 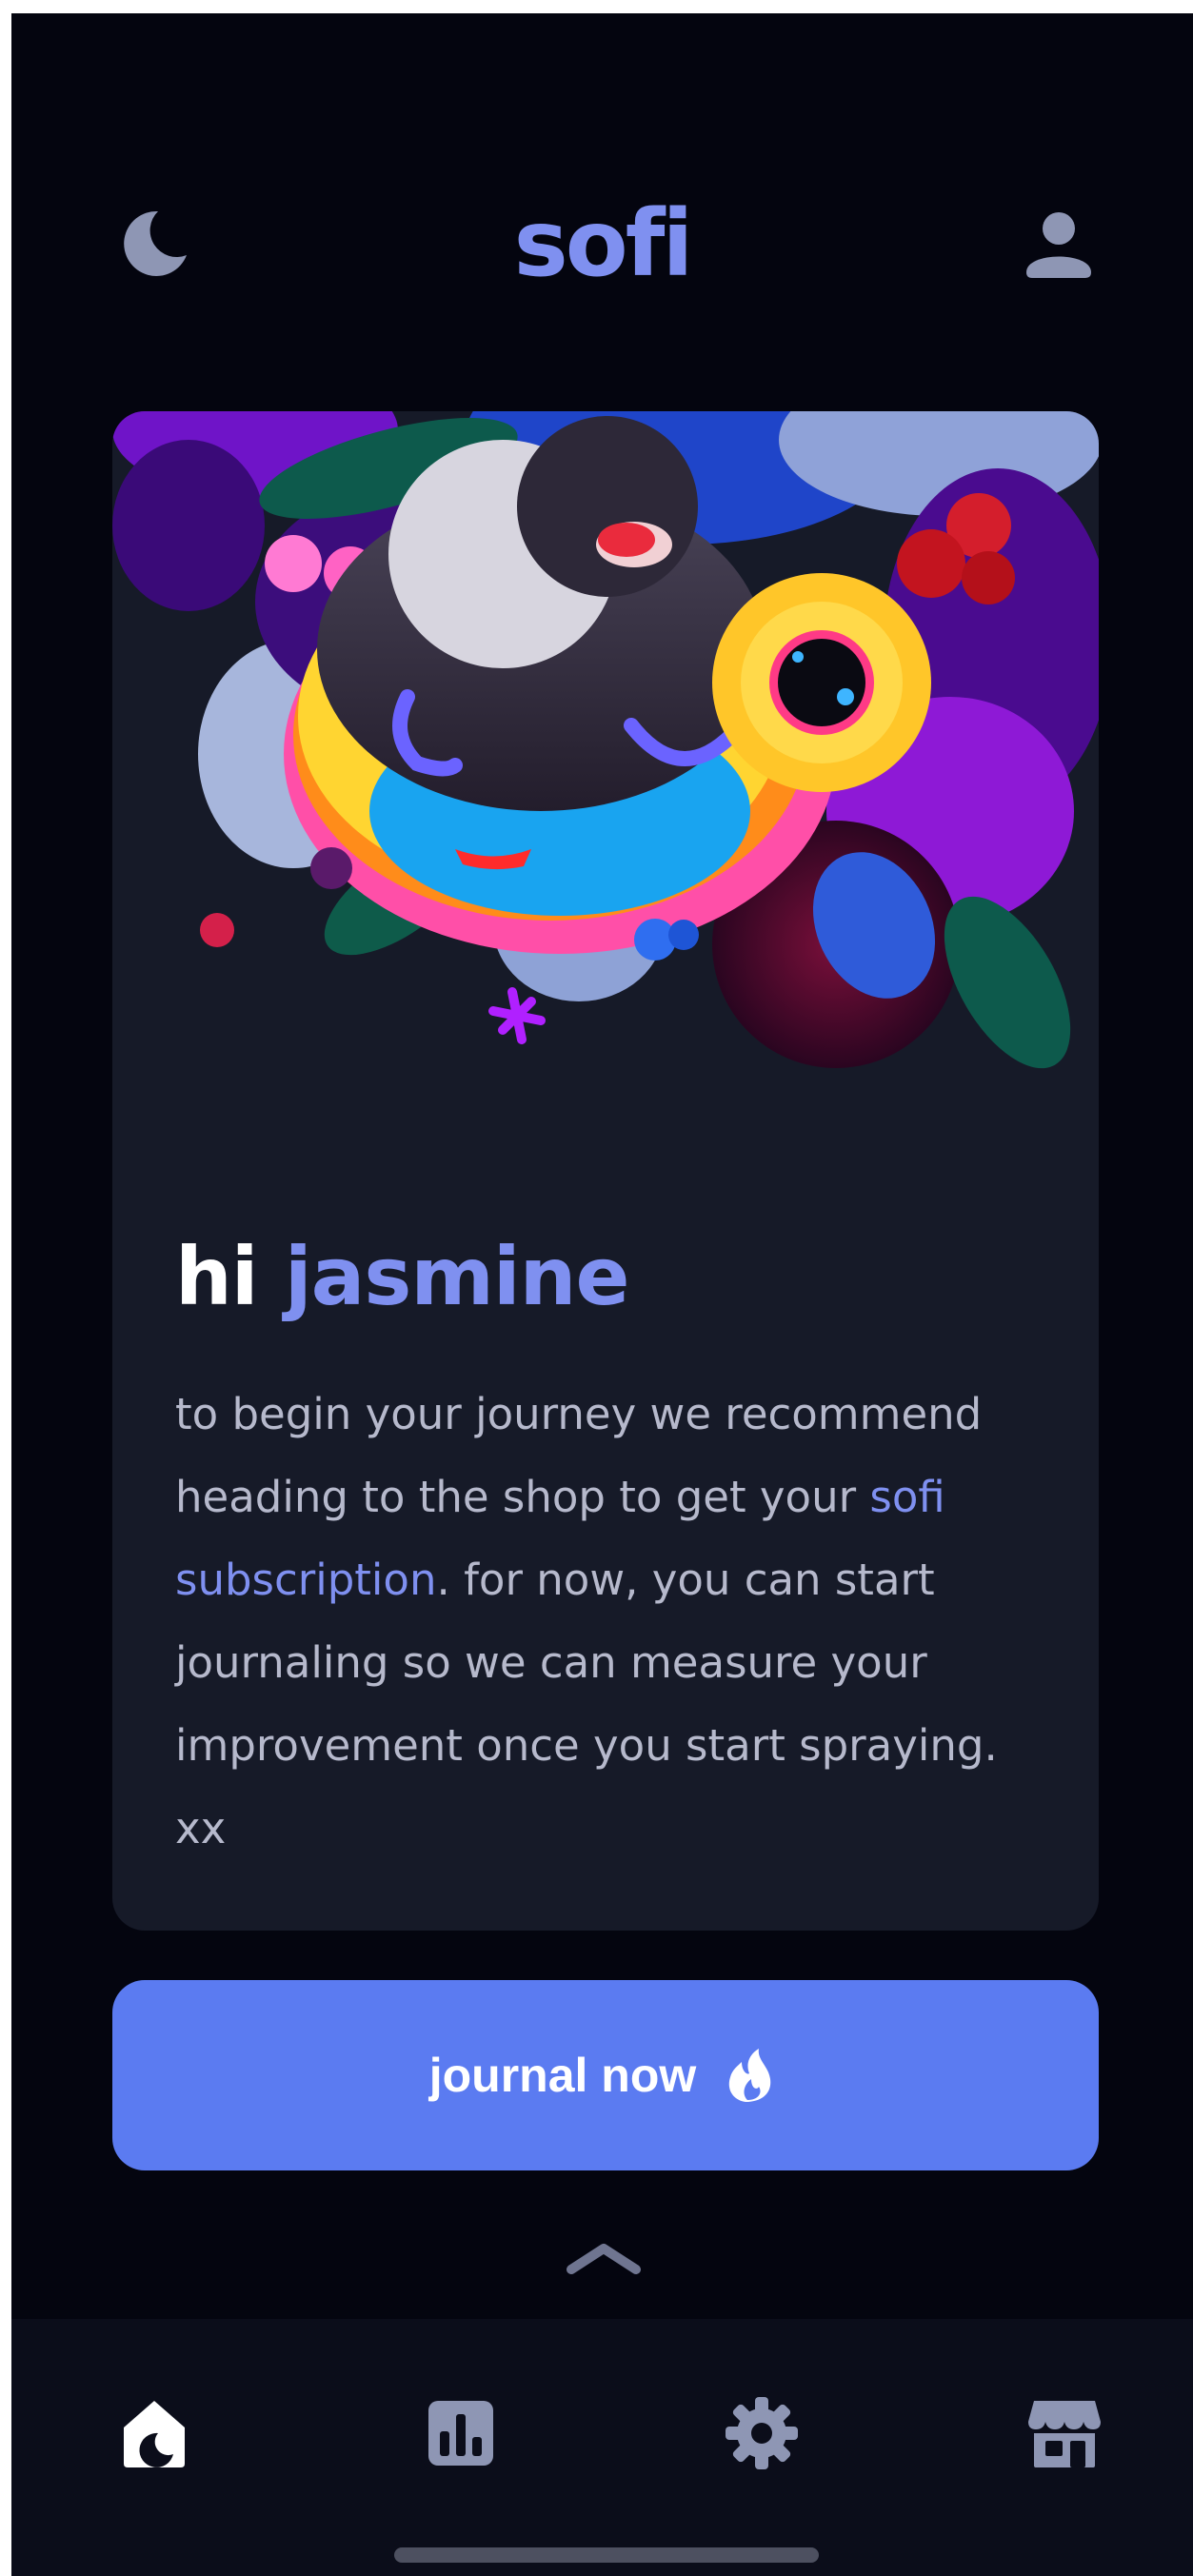 I want to click on home-indicator, so click(x=606, y=2555).